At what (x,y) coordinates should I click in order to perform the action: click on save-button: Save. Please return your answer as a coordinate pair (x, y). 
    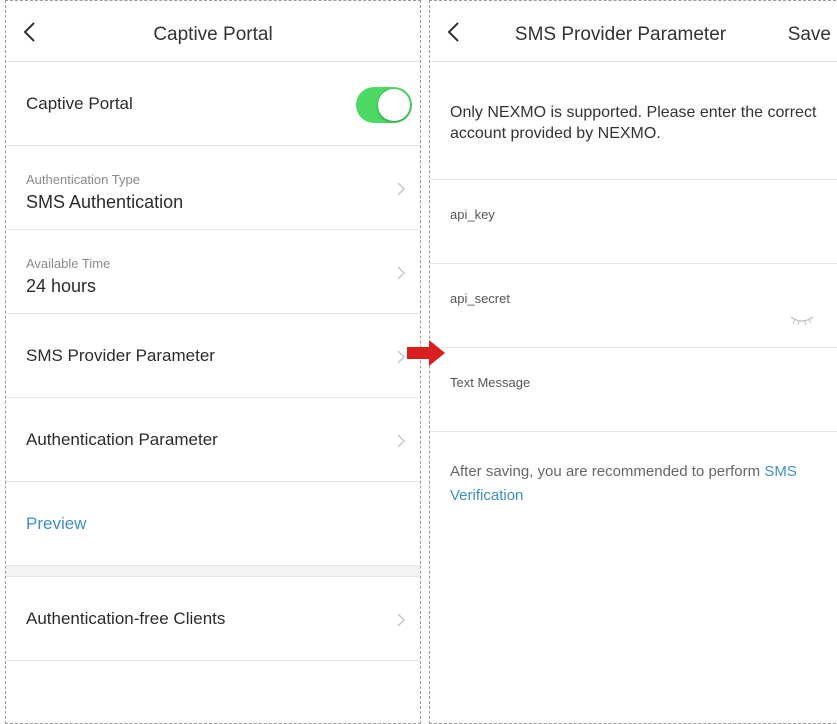
    Looking at the image, I should click on (809, 35).